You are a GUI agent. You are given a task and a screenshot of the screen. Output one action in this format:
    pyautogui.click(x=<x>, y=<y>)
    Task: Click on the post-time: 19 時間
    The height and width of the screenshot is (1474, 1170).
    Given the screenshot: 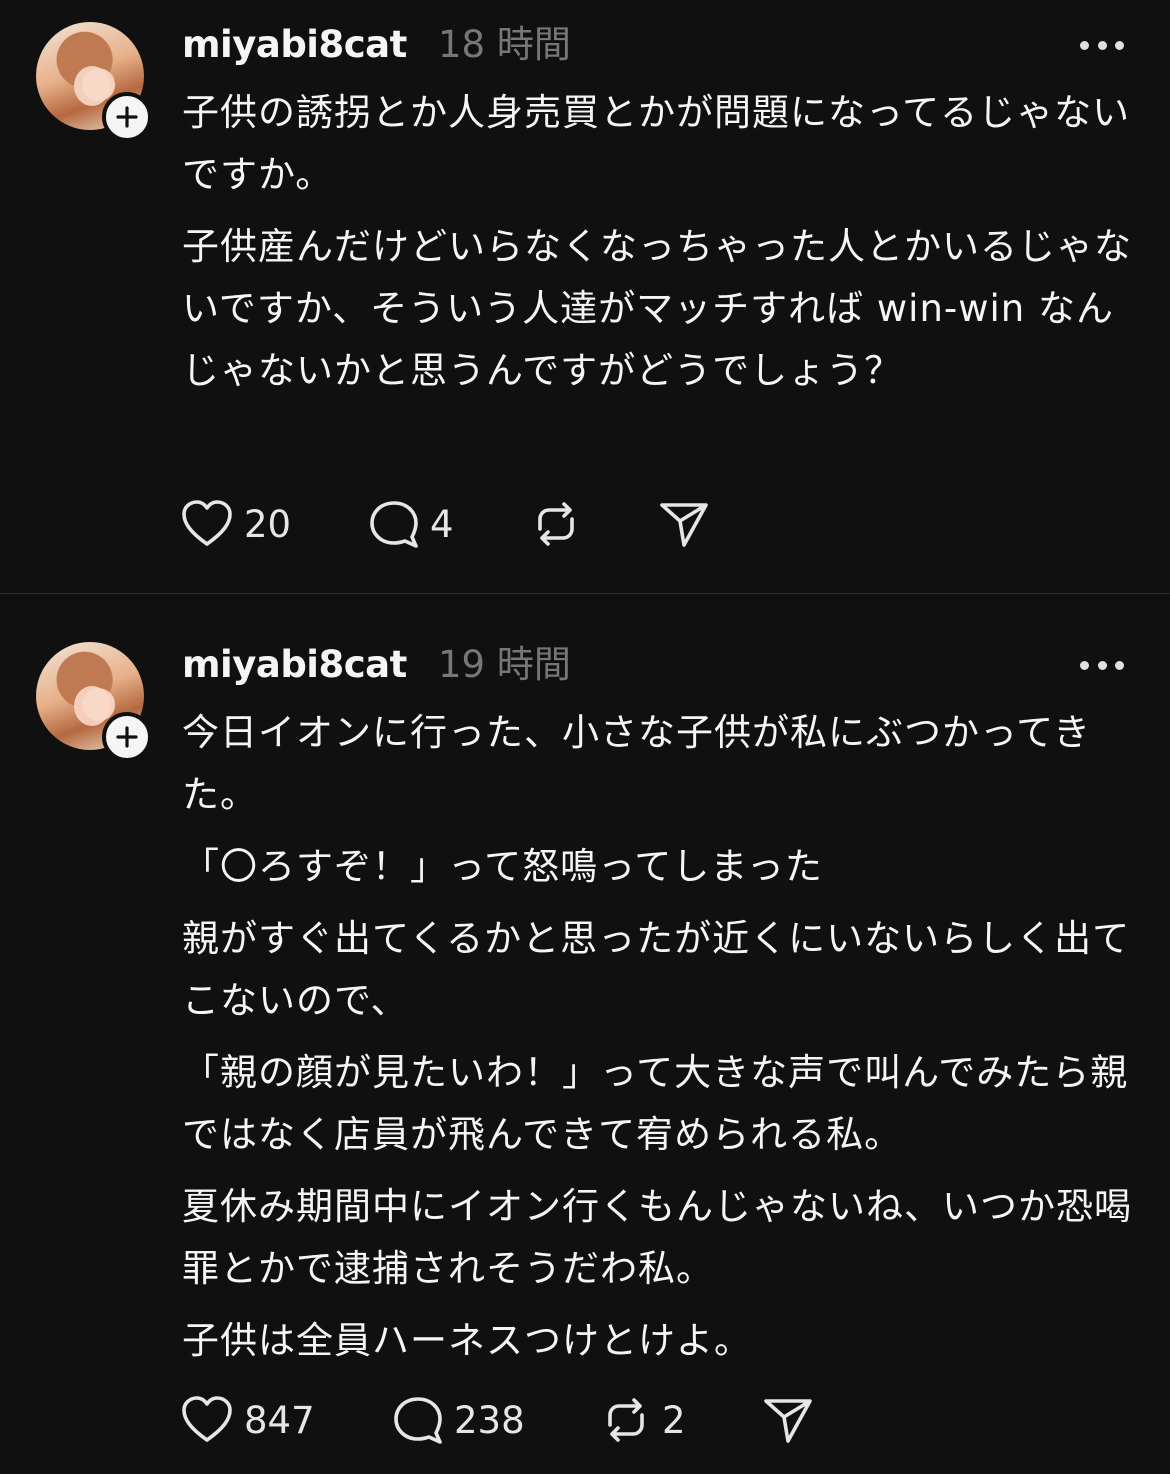 What is the action you would take?
    pyautogui.click(x=504, y=664)
    